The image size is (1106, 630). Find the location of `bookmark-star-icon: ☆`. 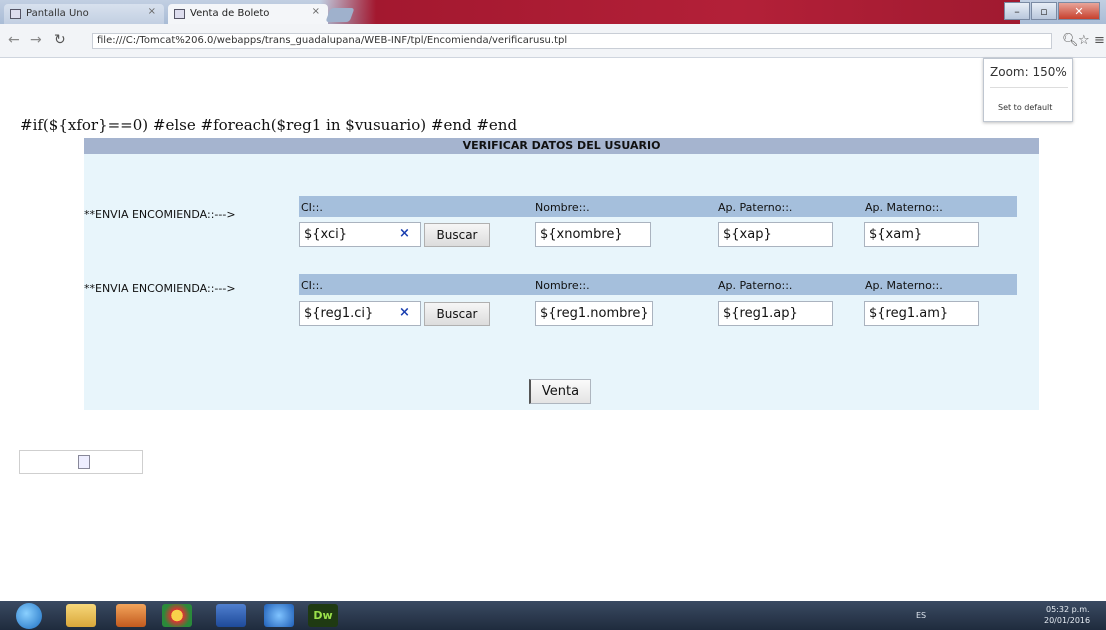

bookmark-star-icon: ☆ is located at coordinates (1084, 40).